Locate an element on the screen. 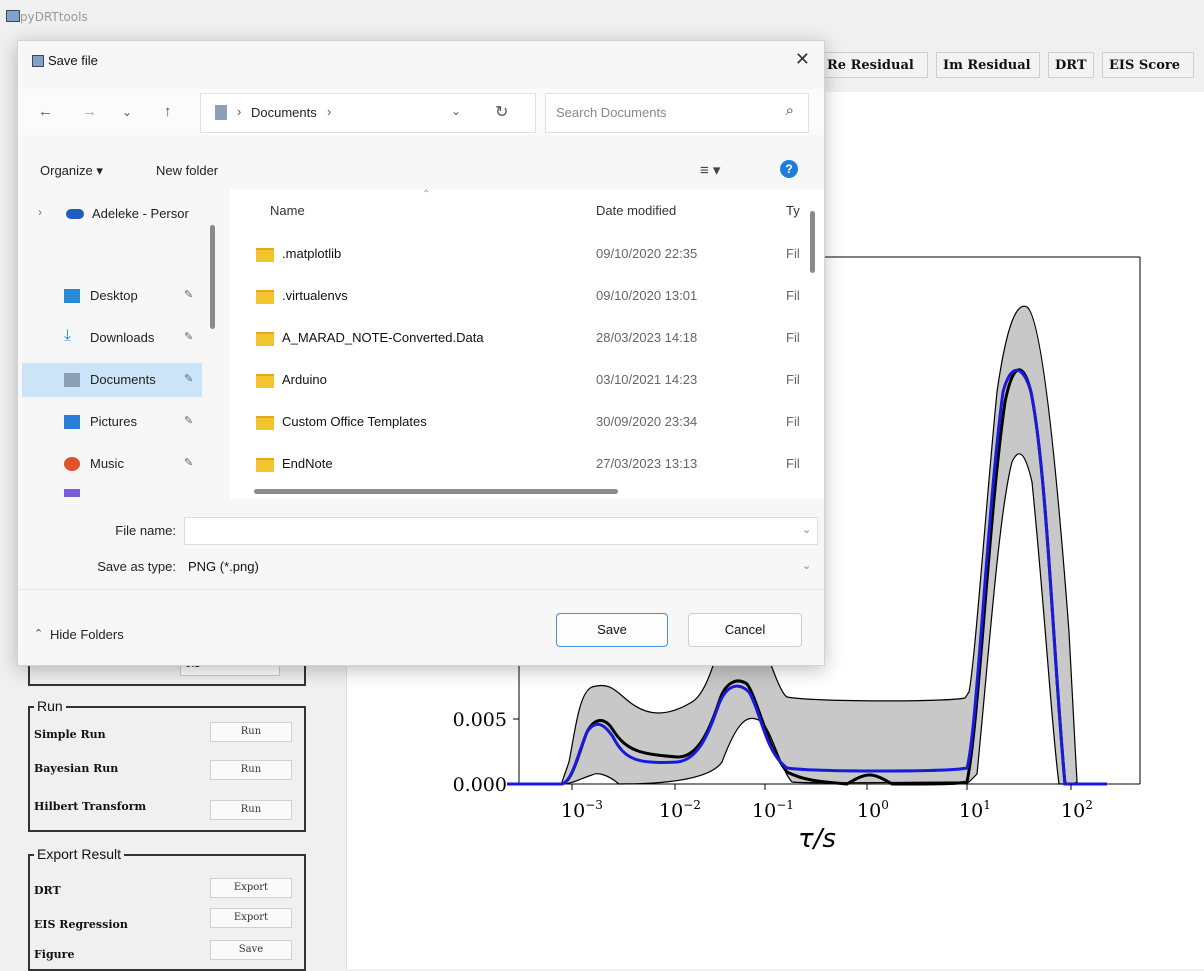 The height and width of the screenshot is (971, 1204). file-list-hscroll-track is located at coordinates (534, 492).